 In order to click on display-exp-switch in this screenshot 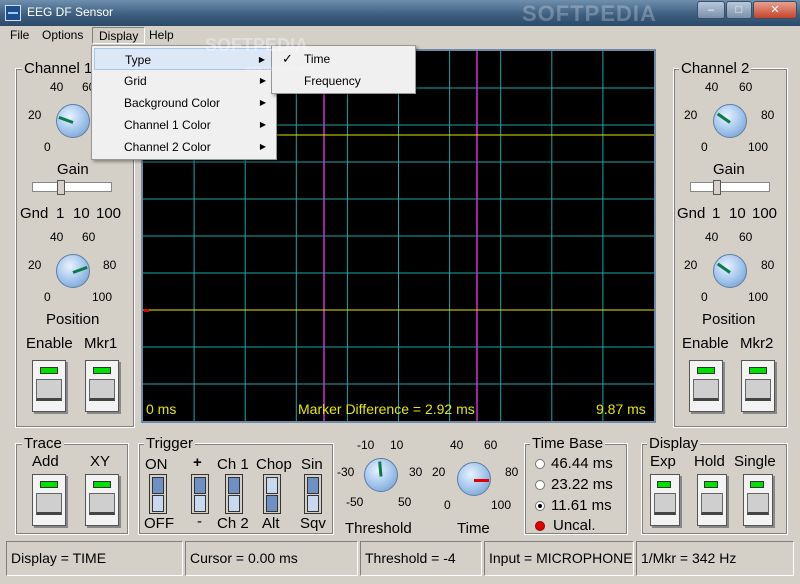, I will do `click(665, 500)`.